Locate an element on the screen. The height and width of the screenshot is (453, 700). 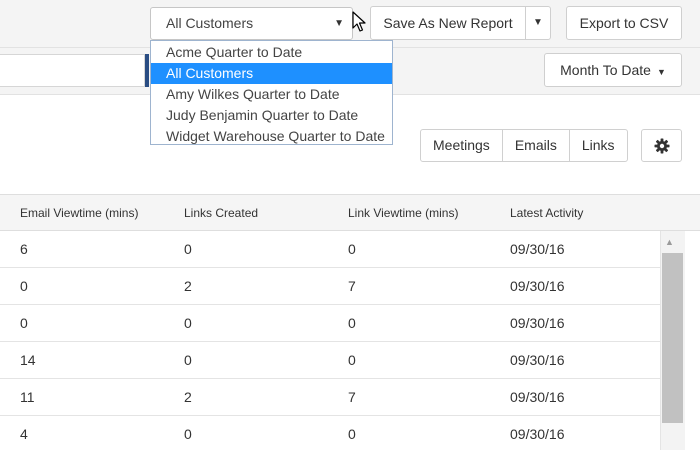
column-header: Latest Activity is located at coordinates (546, 213).